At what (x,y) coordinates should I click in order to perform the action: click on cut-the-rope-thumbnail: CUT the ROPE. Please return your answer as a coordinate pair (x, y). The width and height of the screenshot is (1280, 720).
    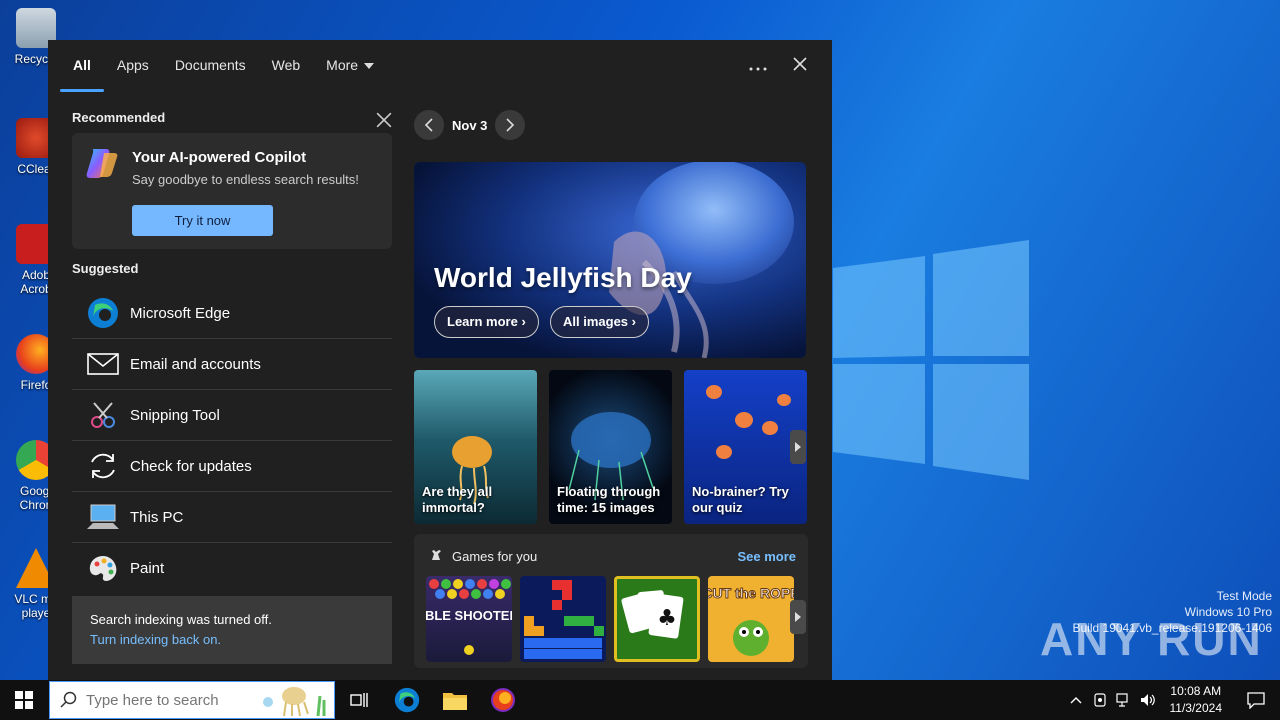
    Looking at the image, I should click on (751, 620).